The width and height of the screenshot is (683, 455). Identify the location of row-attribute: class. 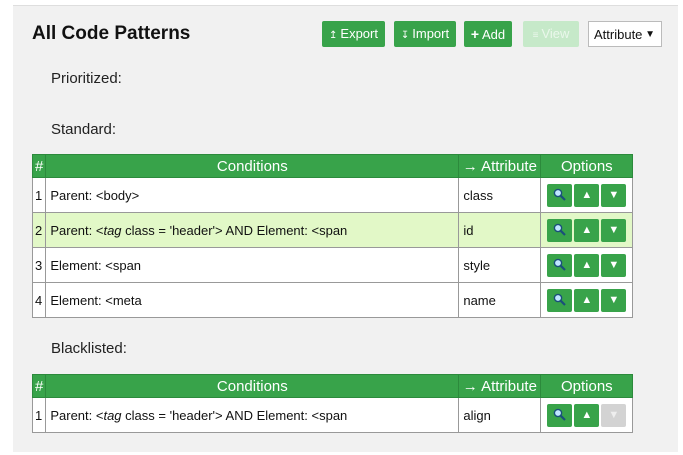
(500, 195).